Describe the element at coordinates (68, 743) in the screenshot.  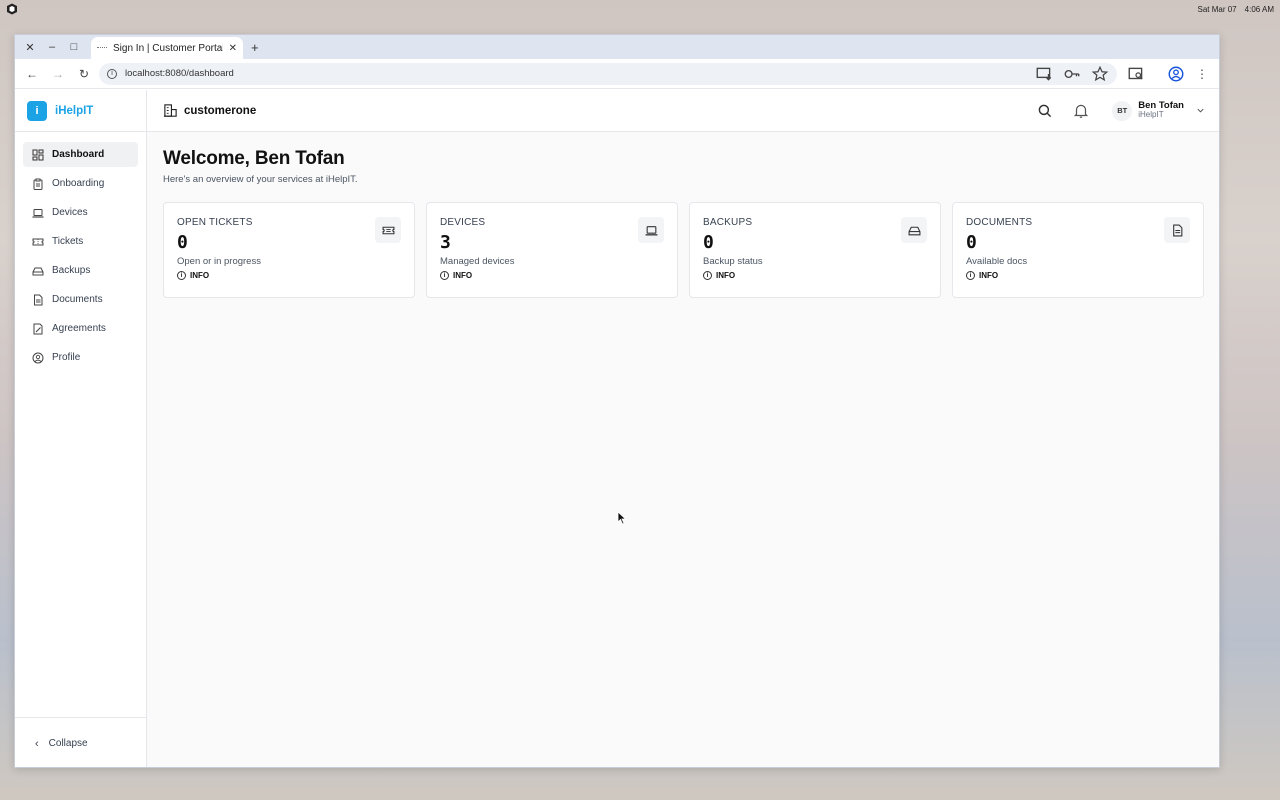
I see `collapse-label: Collapse` at that location.